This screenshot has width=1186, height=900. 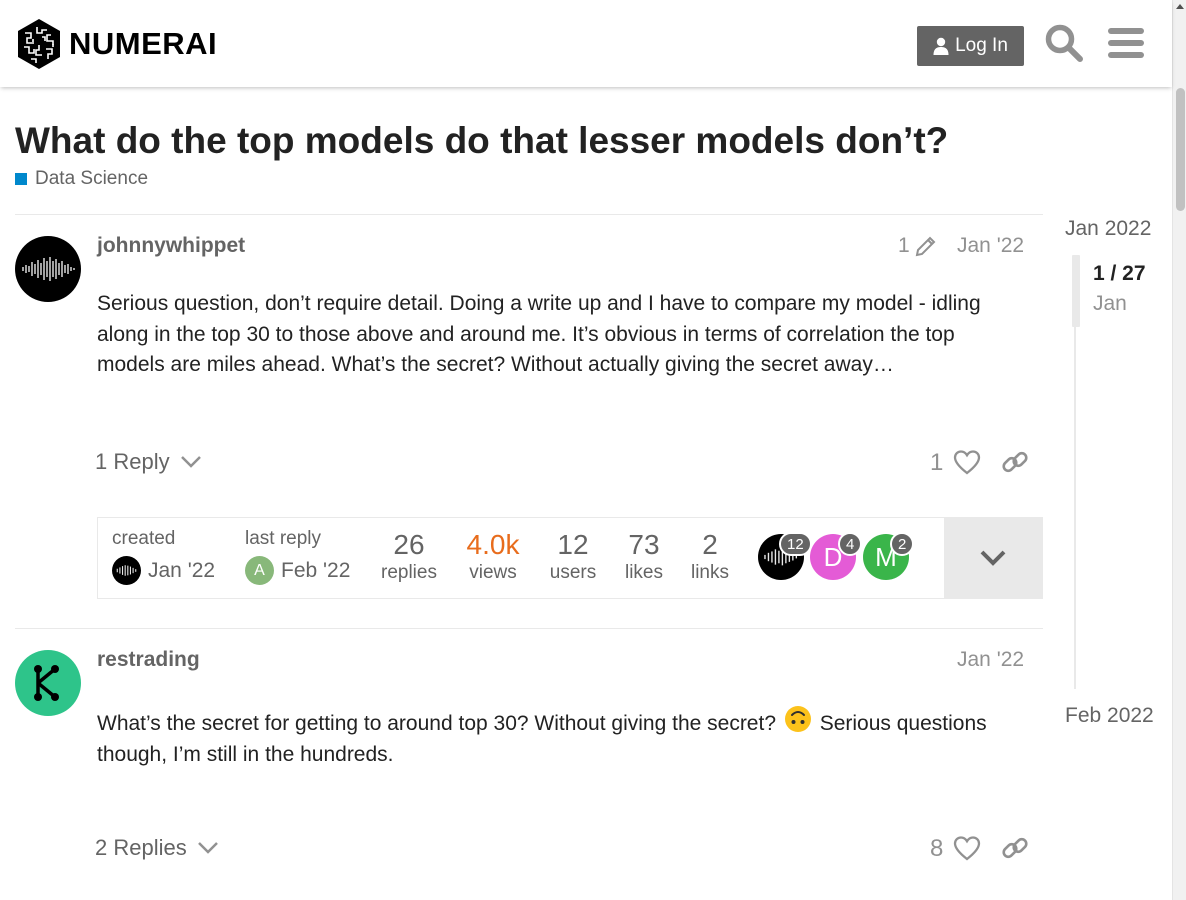 What do you see at coordinates (1110, 303) in the screenshot?
I see `timeline-month: Jan` at bounding box center [1110, 303].